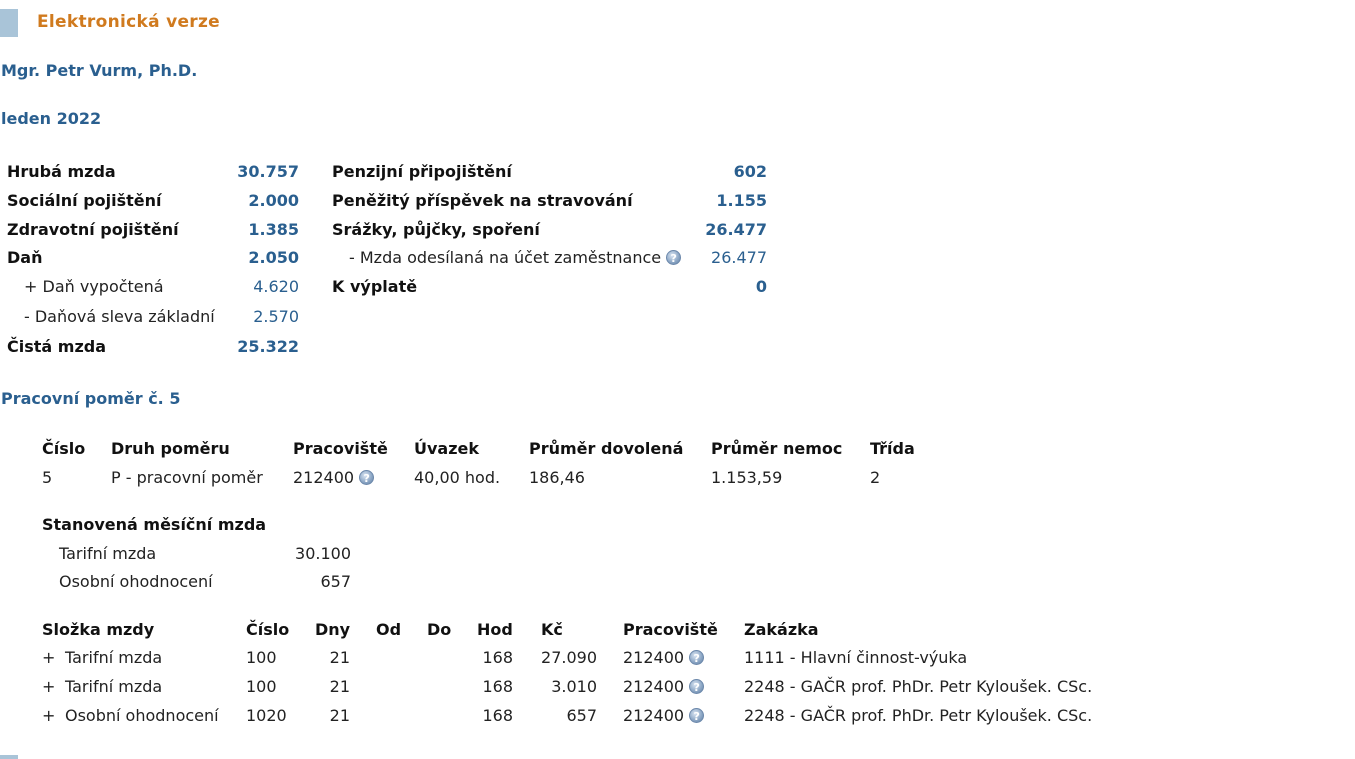  I want to click on table-cell: 40,00 hod., so click(457, 477).